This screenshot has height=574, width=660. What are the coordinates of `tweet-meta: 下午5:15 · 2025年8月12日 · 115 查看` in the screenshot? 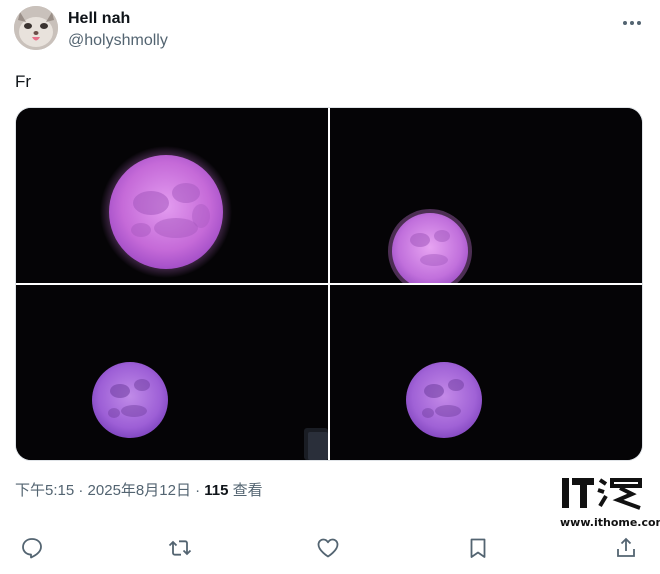 It's located at (139, 491).